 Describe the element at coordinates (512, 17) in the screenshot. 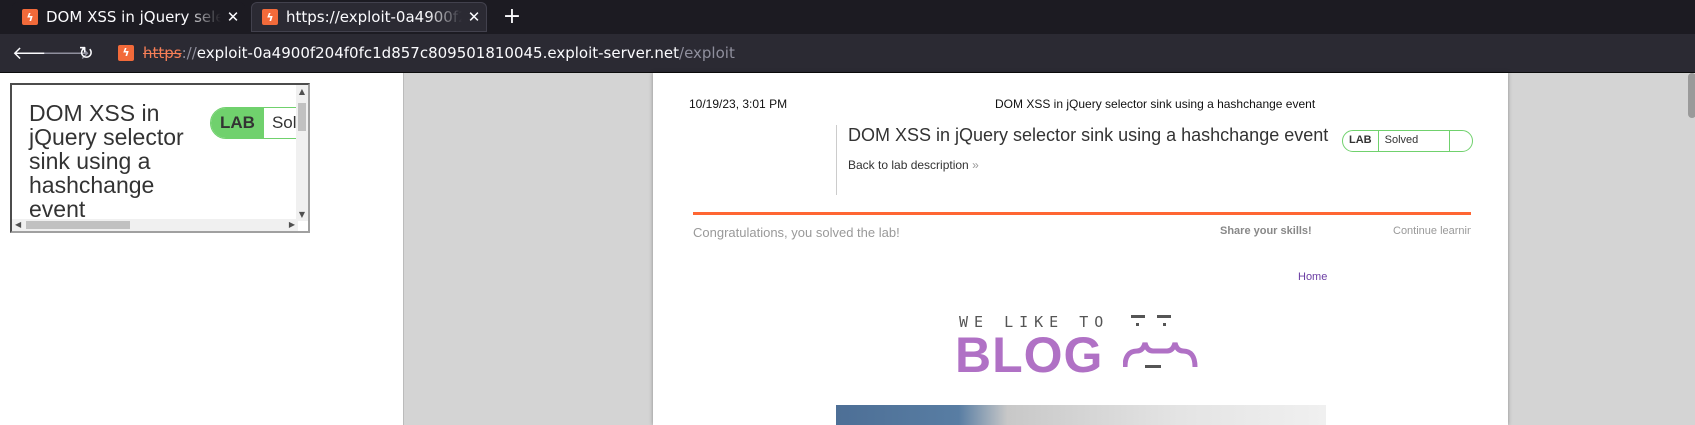

I see `new-tab-button: +` at that location.